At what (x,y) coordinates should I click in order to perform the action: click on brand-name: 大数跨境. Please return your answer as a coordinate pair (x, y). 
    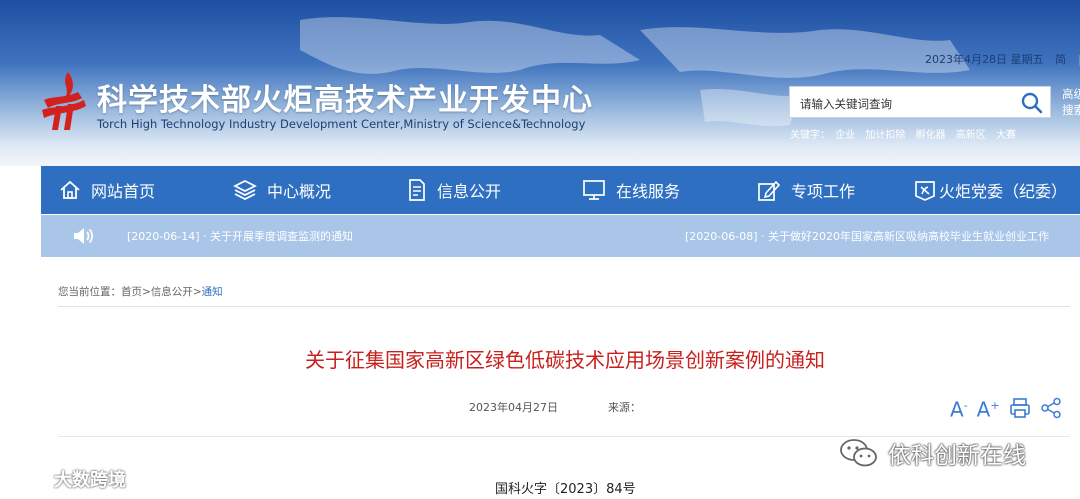
    Looking at the image, I should click on (90, 480).